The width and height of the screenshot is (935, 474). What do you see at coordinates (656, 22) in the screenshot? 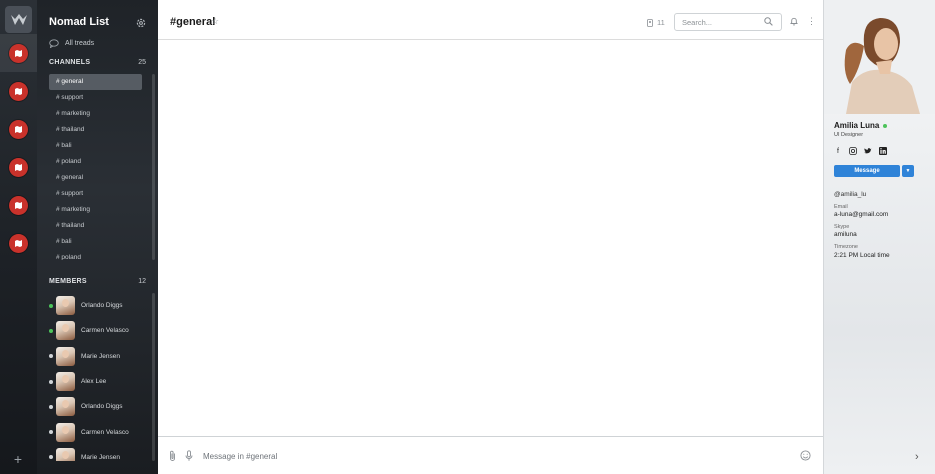
I see `member-count: 11` at bounding box center [656, 22].